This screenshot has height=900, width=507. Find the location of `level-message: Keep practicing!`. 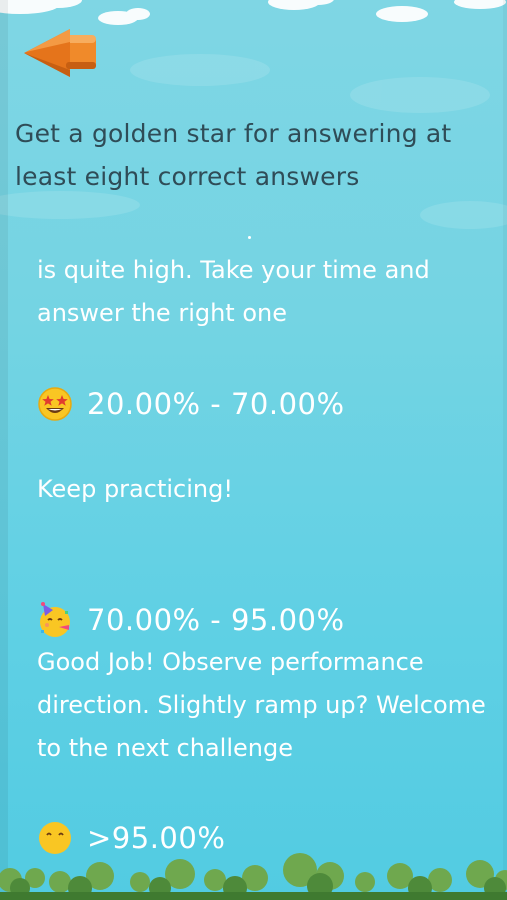

level-message: Keep practicing! is located at coordinates (135, 489).